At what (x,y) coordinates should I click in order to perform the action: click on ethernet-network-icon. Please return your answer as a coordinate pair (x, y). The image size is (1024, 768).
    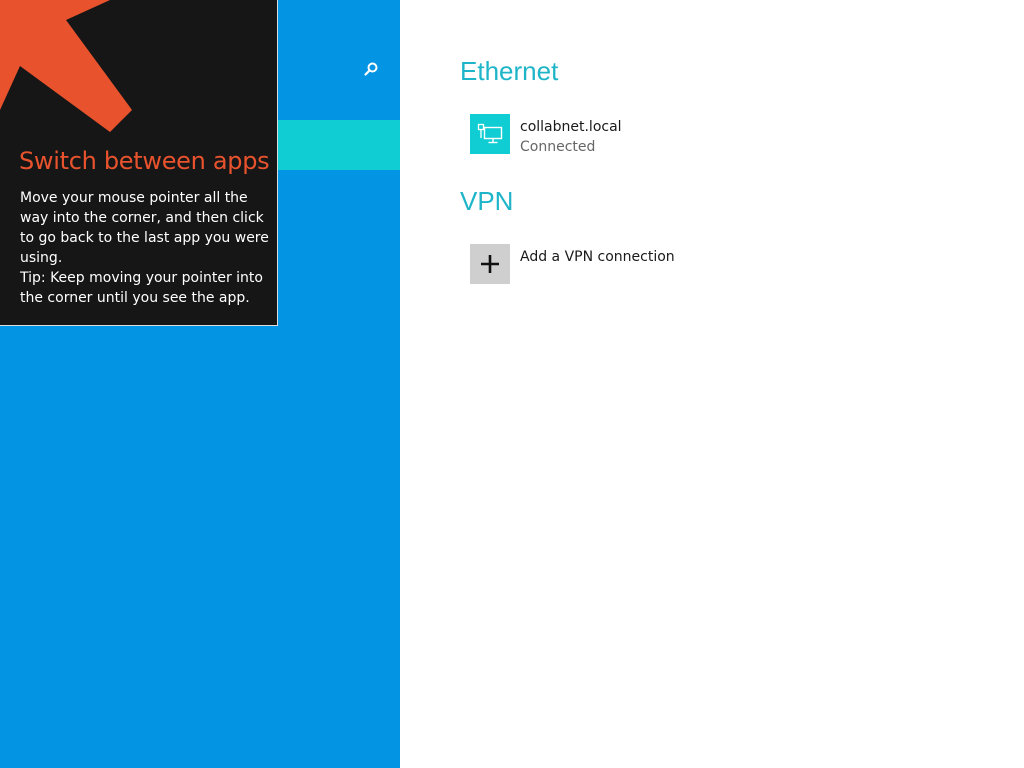
    Looking at the image, I should click on (490, 134).